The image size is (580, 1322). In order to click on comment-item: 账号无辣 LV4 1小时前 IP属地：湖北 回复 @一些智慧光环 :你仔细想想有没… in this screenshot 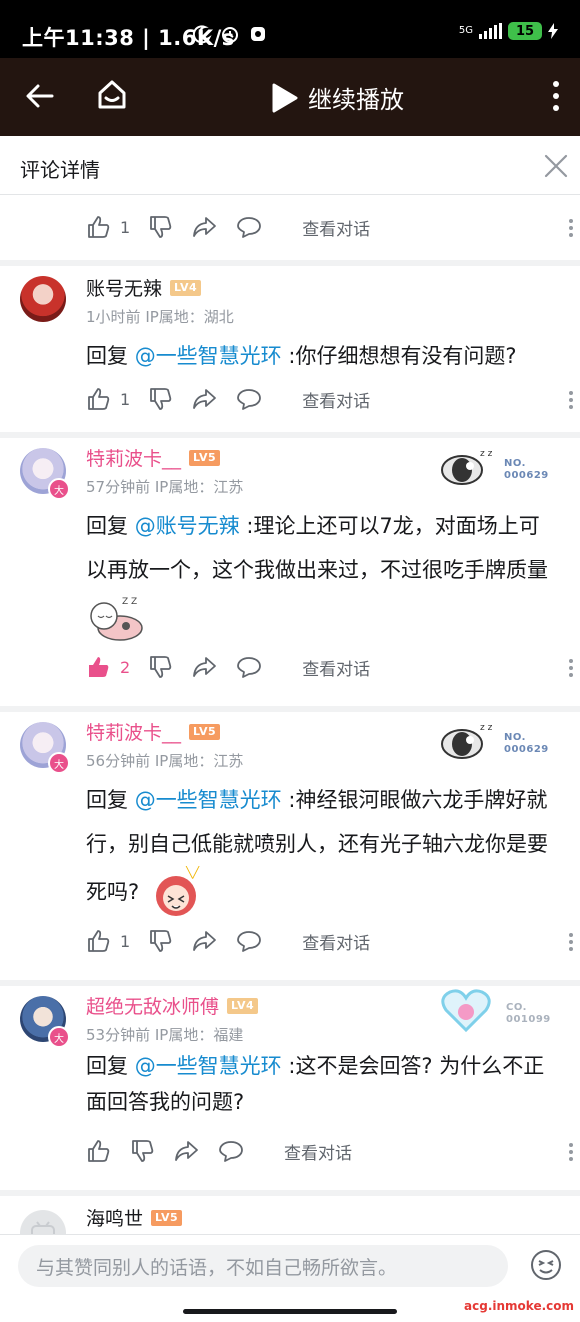, I will do `click(290, 349)`.